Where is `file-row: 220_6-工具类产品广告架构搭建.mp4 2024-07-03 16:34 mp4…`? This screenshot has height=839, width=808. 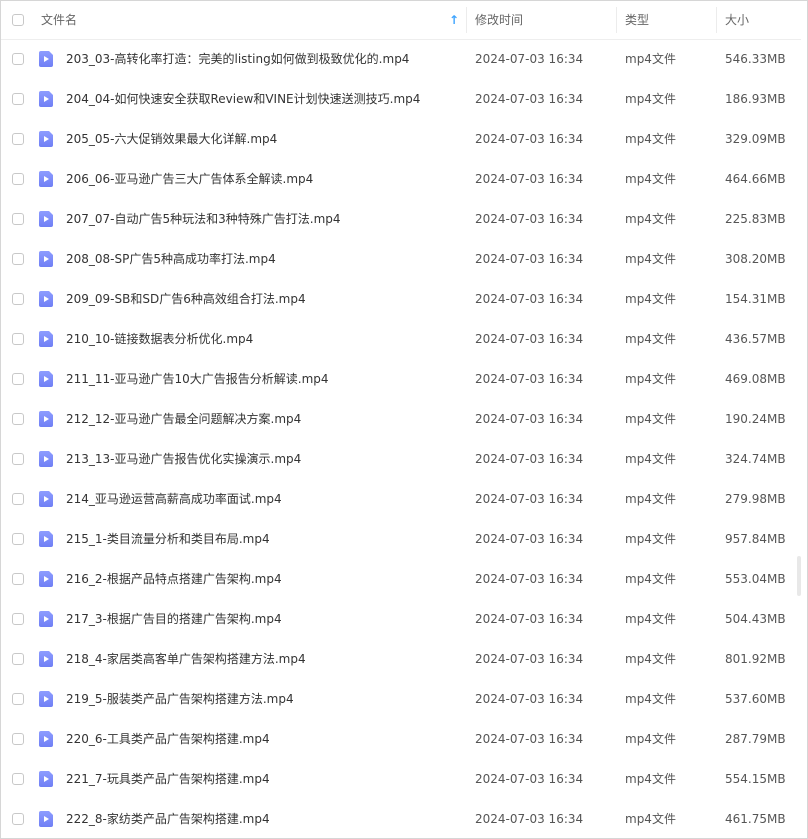
file-row: 220_6-工具类产品广告架构搭建.mp4 2024-07-03 16:34 mp4… is located at coordinates (401, 739).